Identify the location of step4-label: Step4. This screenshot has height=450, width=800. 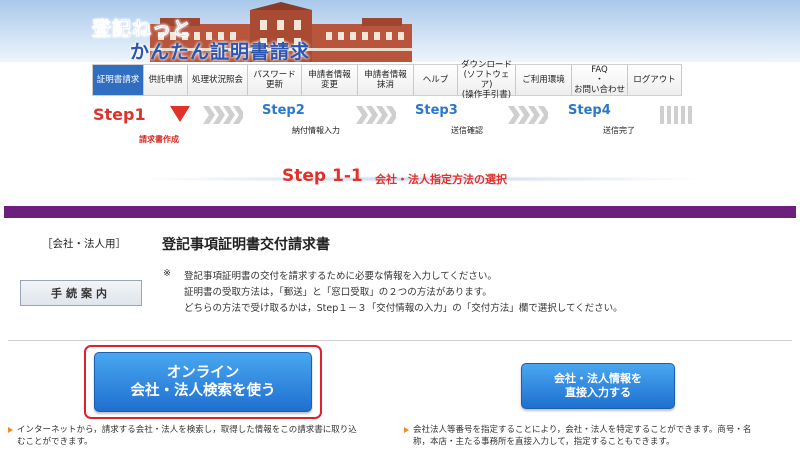
(589, 110).